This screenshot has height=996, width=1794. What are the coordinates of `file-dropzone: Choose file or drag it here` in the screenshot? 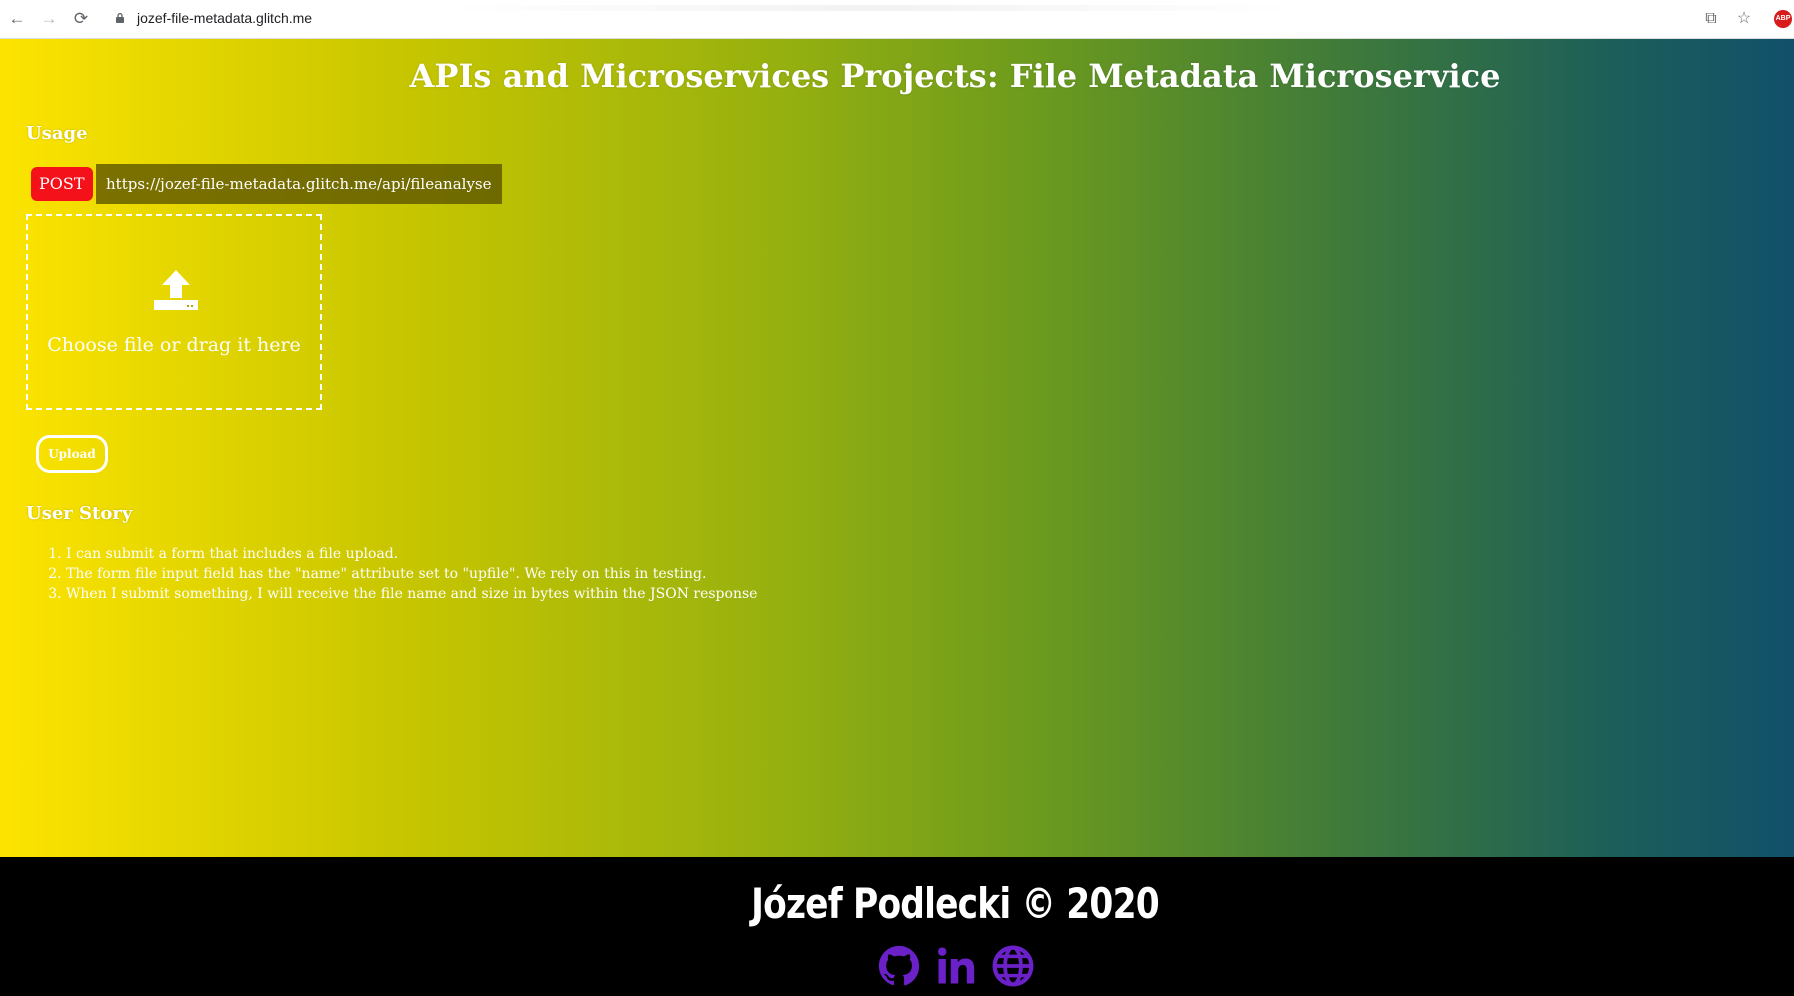 It's located at (174, 312).